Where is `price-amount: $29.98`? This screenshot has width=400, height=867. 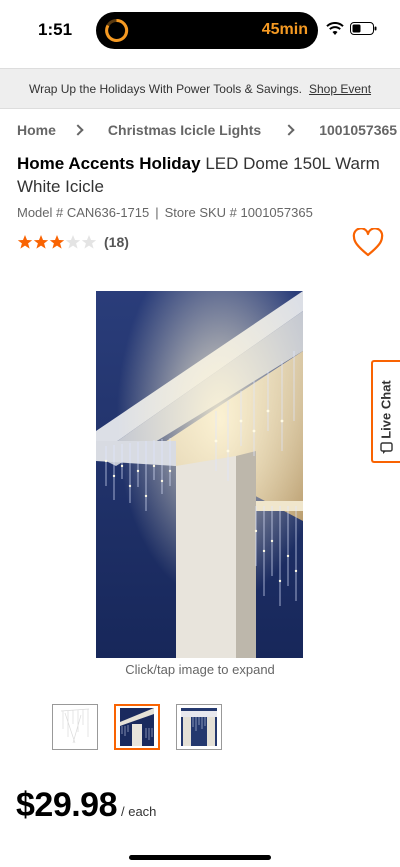 price-amount: $29.98 is located at coordinates (67, 805).